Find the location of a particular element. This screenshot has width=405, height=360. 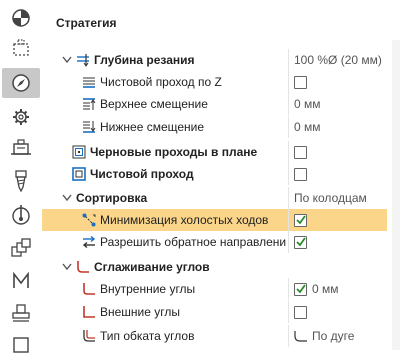

inner-corners-checkbox is located at coordinates (300, 289).